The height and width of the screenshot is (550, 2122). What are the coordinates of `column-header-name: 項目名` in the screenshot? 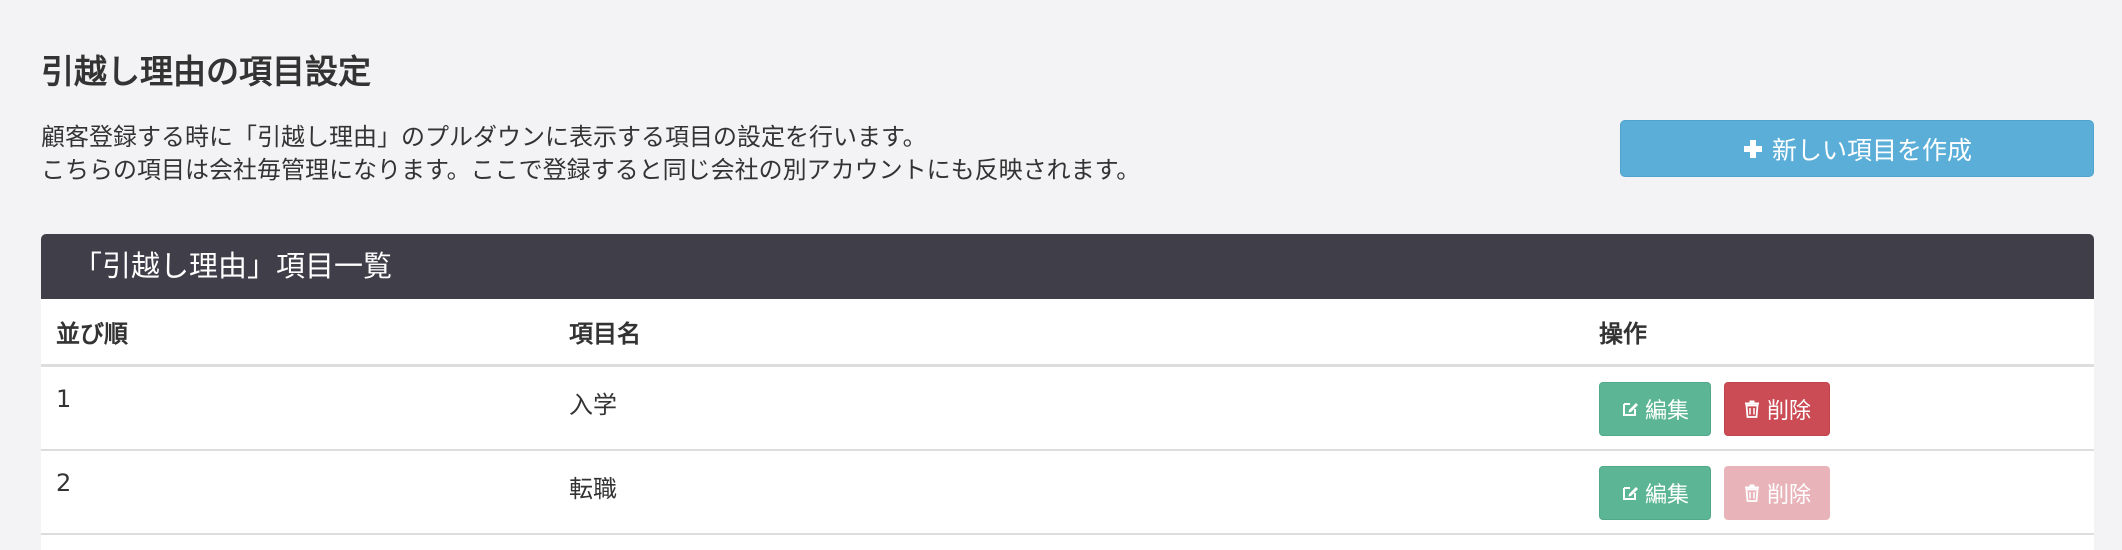 It's located at (1069, 333).